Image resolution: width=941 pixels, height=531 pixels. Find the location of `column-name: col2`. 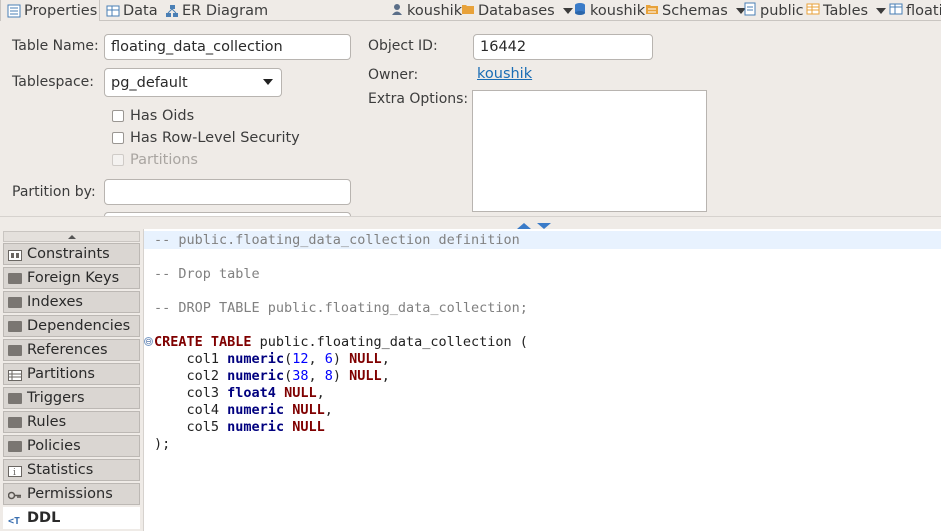

column-name: col2 is located at coordinates (203, 376).